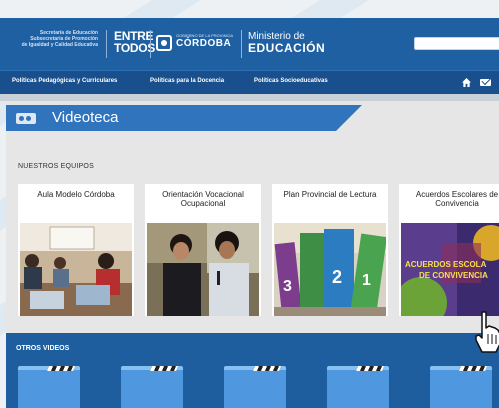  I want to click on book-number: 2, so click(337, 277).